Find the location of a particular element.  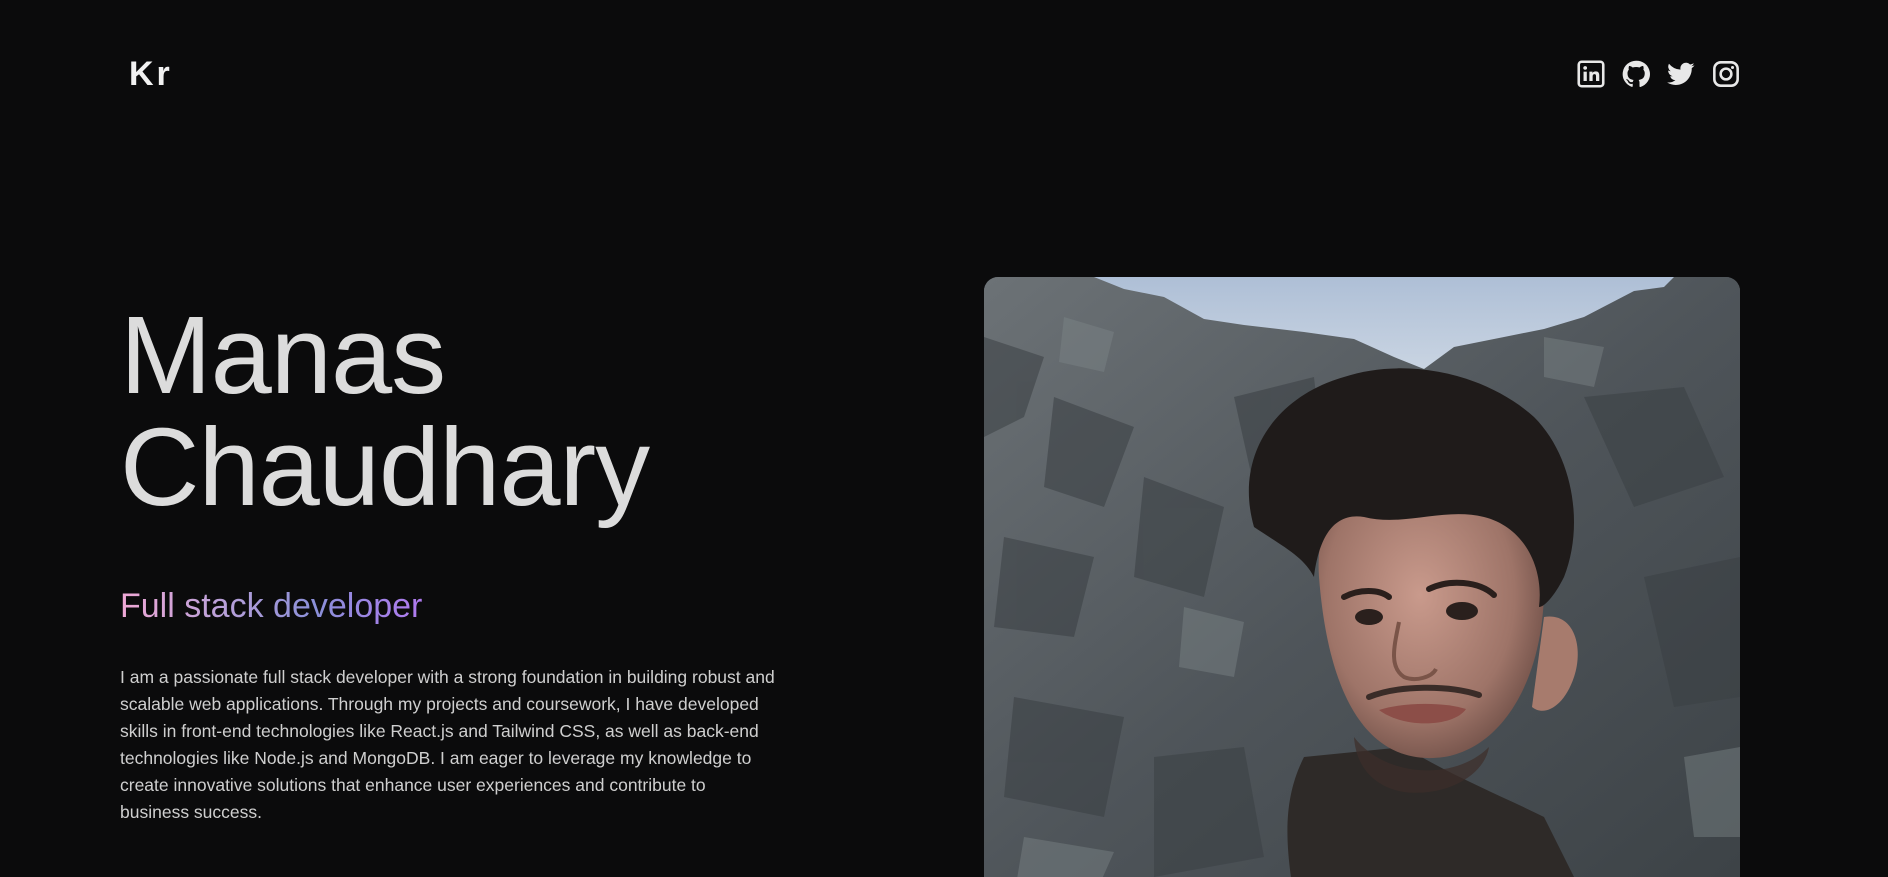

twitter-icon is located at coordinates (1681, 74).